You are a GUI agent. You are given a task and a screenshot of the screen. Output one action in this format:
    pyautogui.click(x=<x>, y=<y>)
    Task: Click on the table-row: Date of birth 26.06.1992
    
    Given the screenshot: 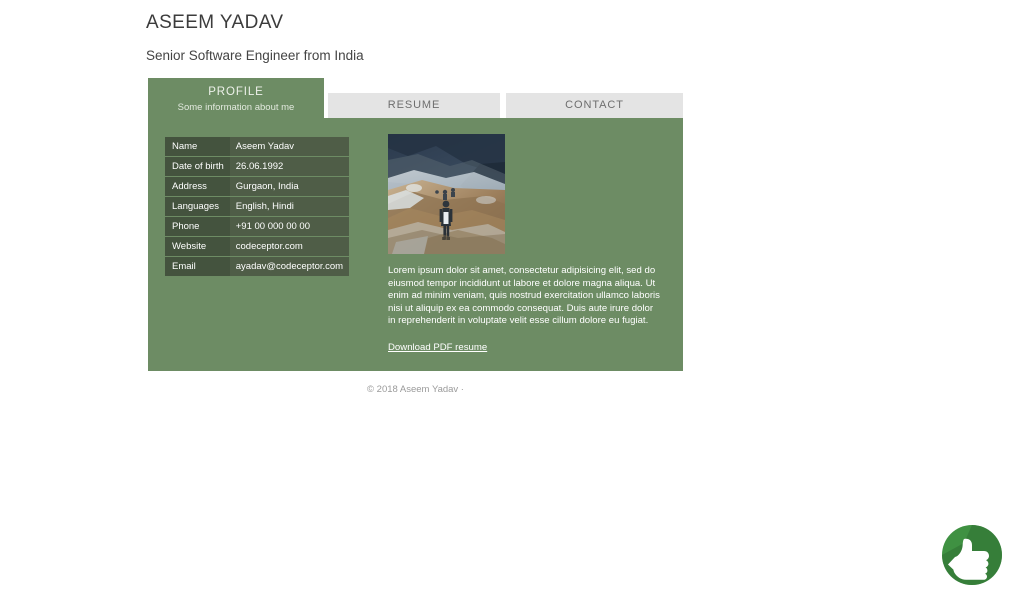 What is the action you would take?
    pyautogui.click(x=257, y=166)
    